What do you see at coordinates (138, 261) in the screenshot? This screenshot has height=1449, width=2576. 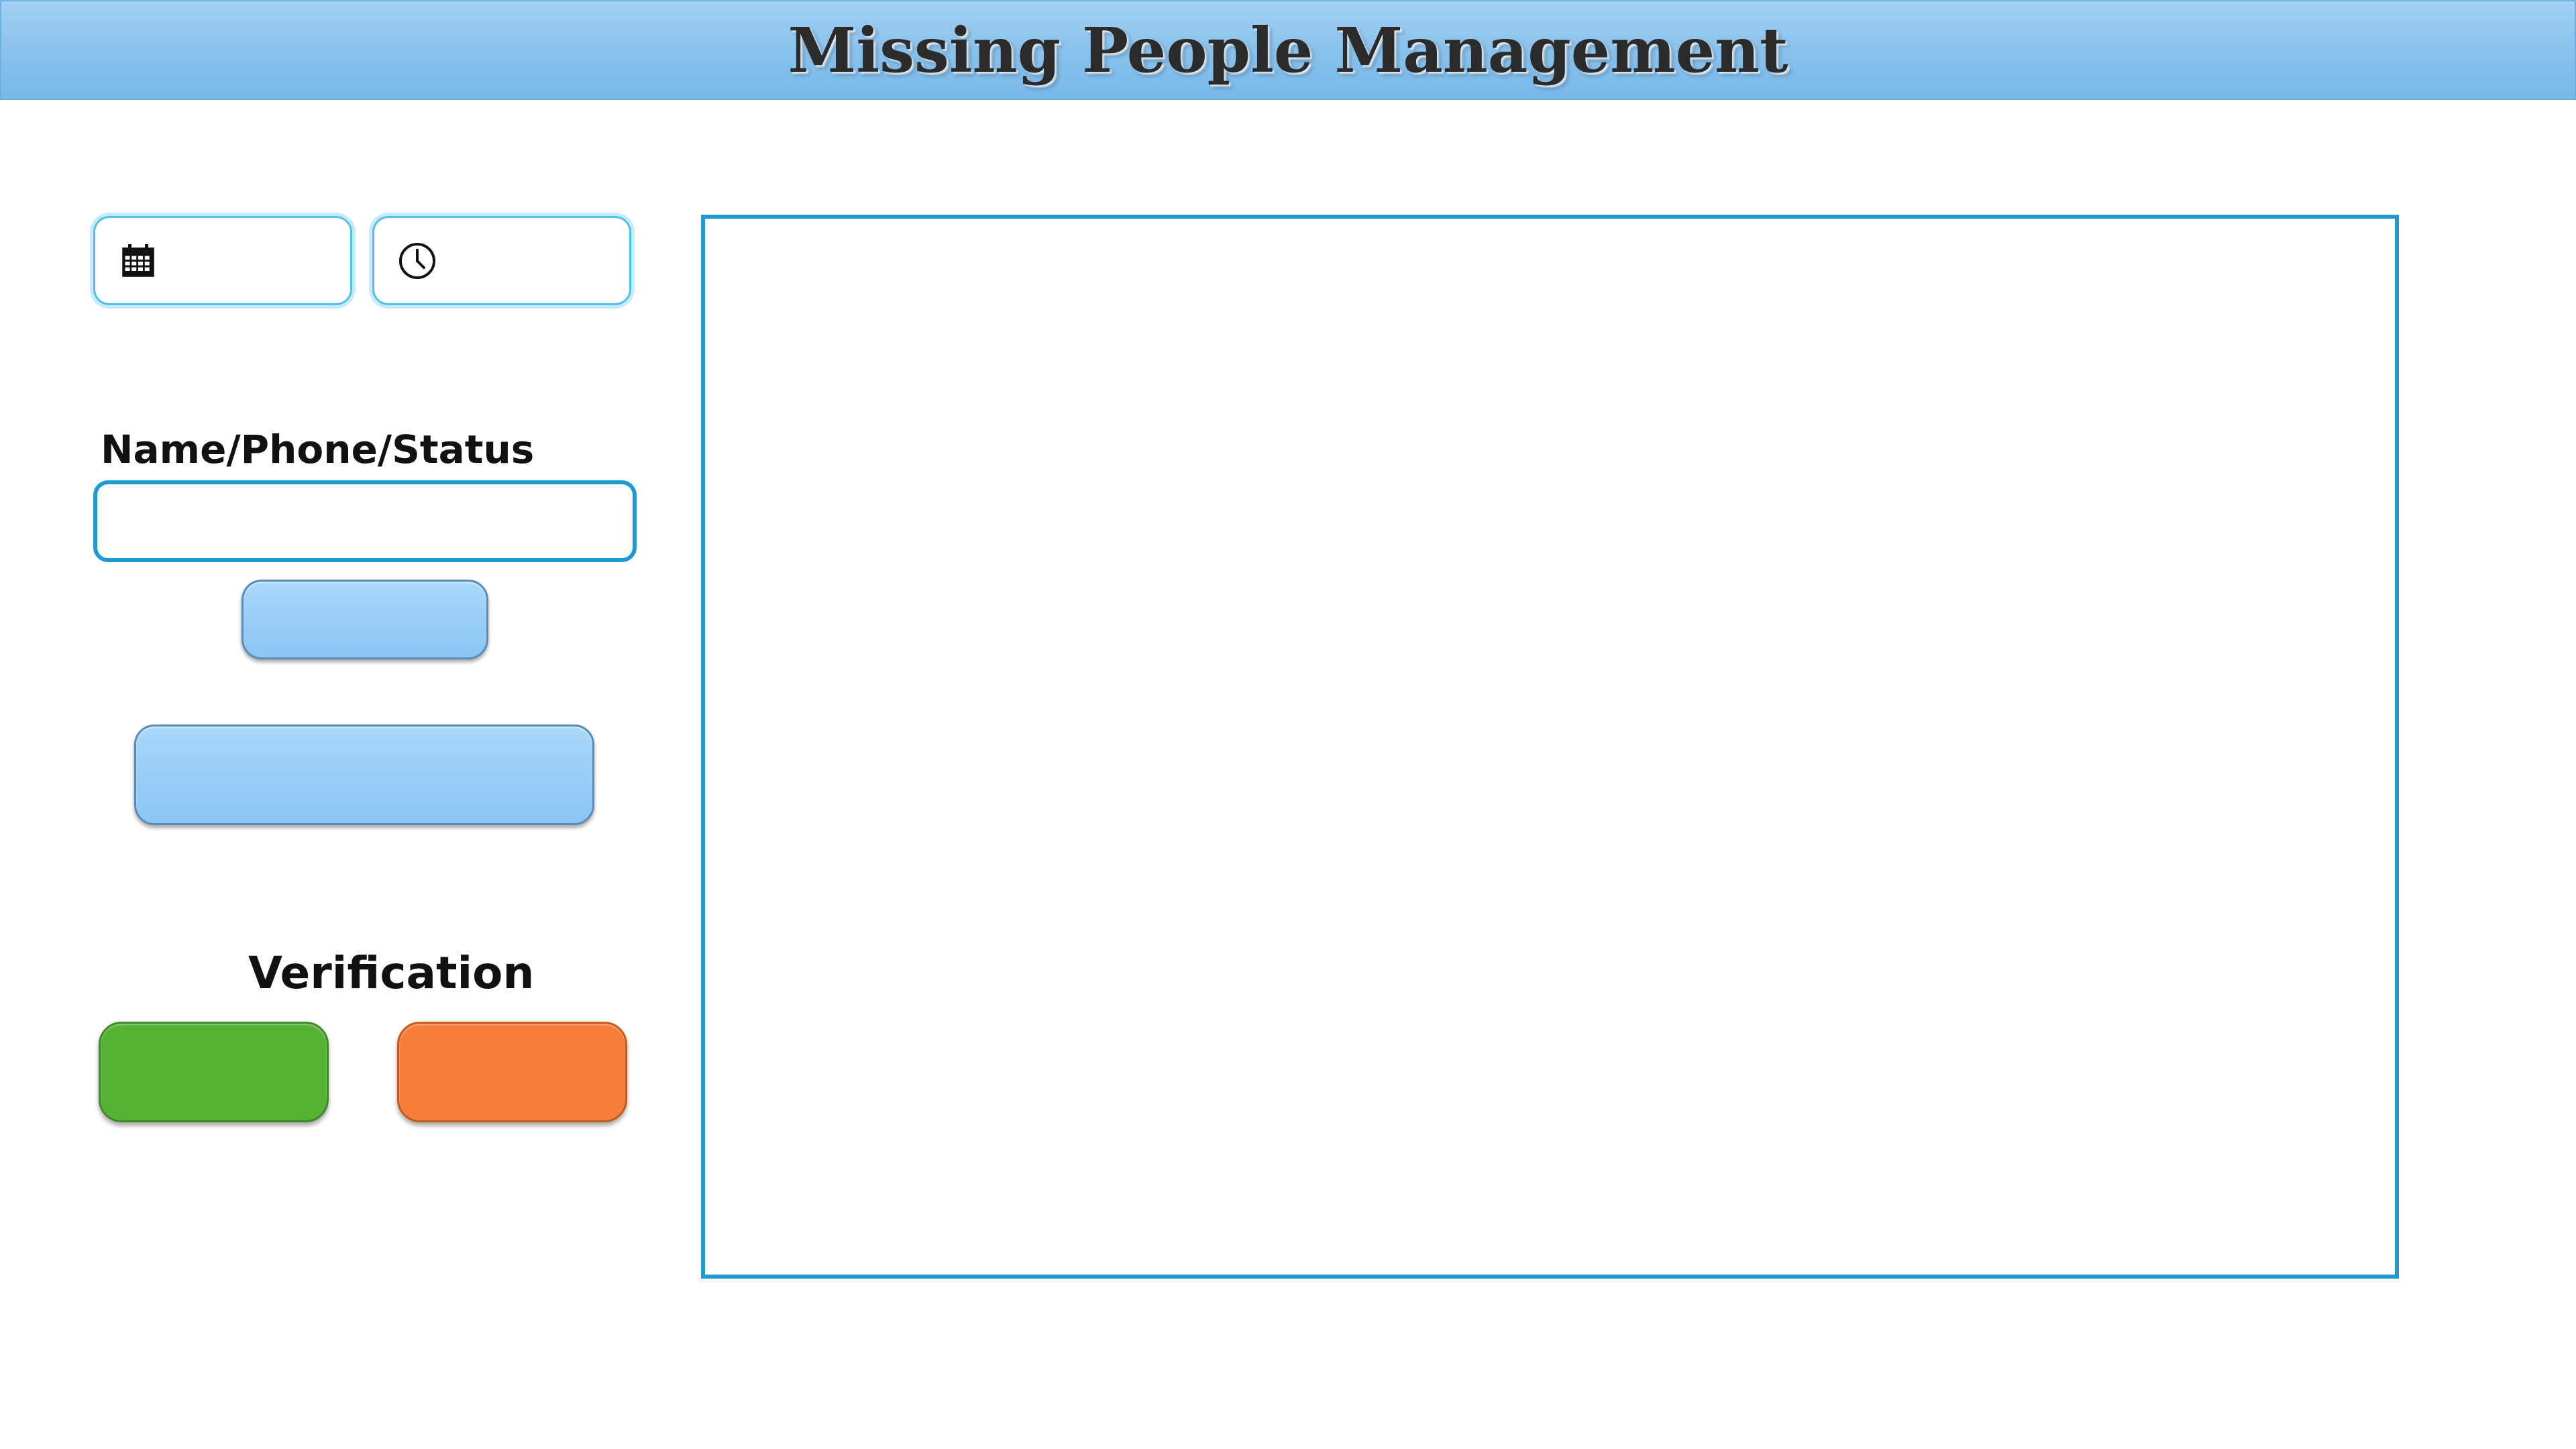 I see `calendar-icon` at bounding box center [138, 261].